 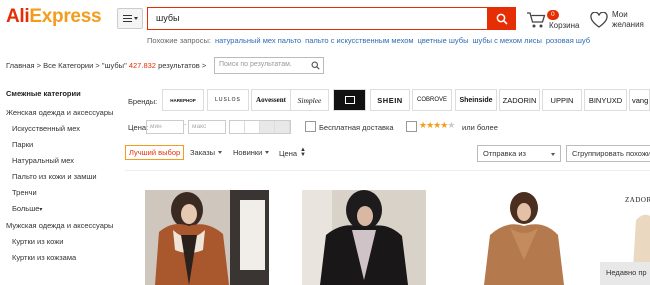 I want to click on aliexpress-logo: AliExpress, so click(x=54, y=17).